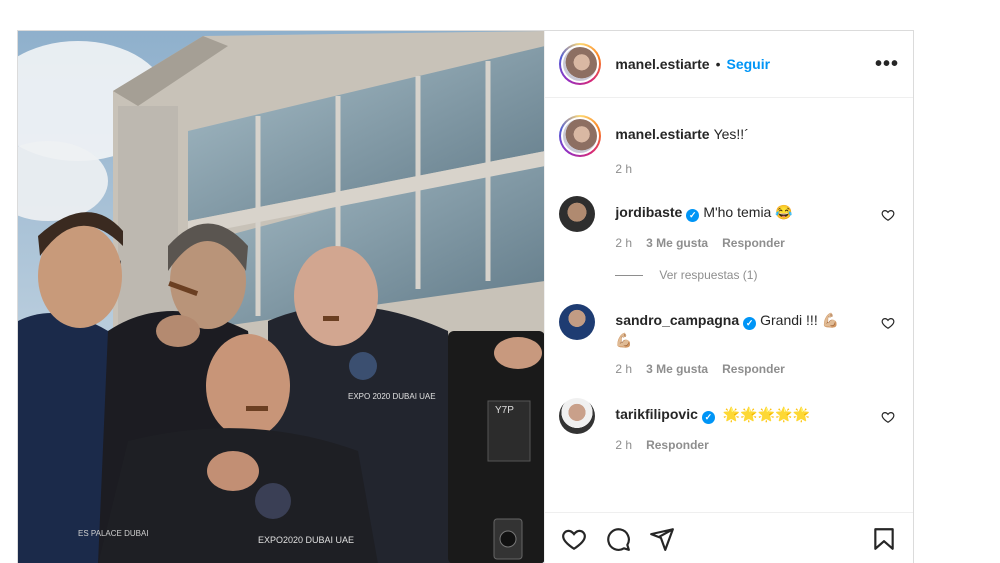 The image size is (1000, 563). Describe the element at coordinates (729, 425) in the screenshot. I see `comment-item: tarikfilipovic ✓ 🌟🌟🌟🌟🌟 2 h Responder` at that location.